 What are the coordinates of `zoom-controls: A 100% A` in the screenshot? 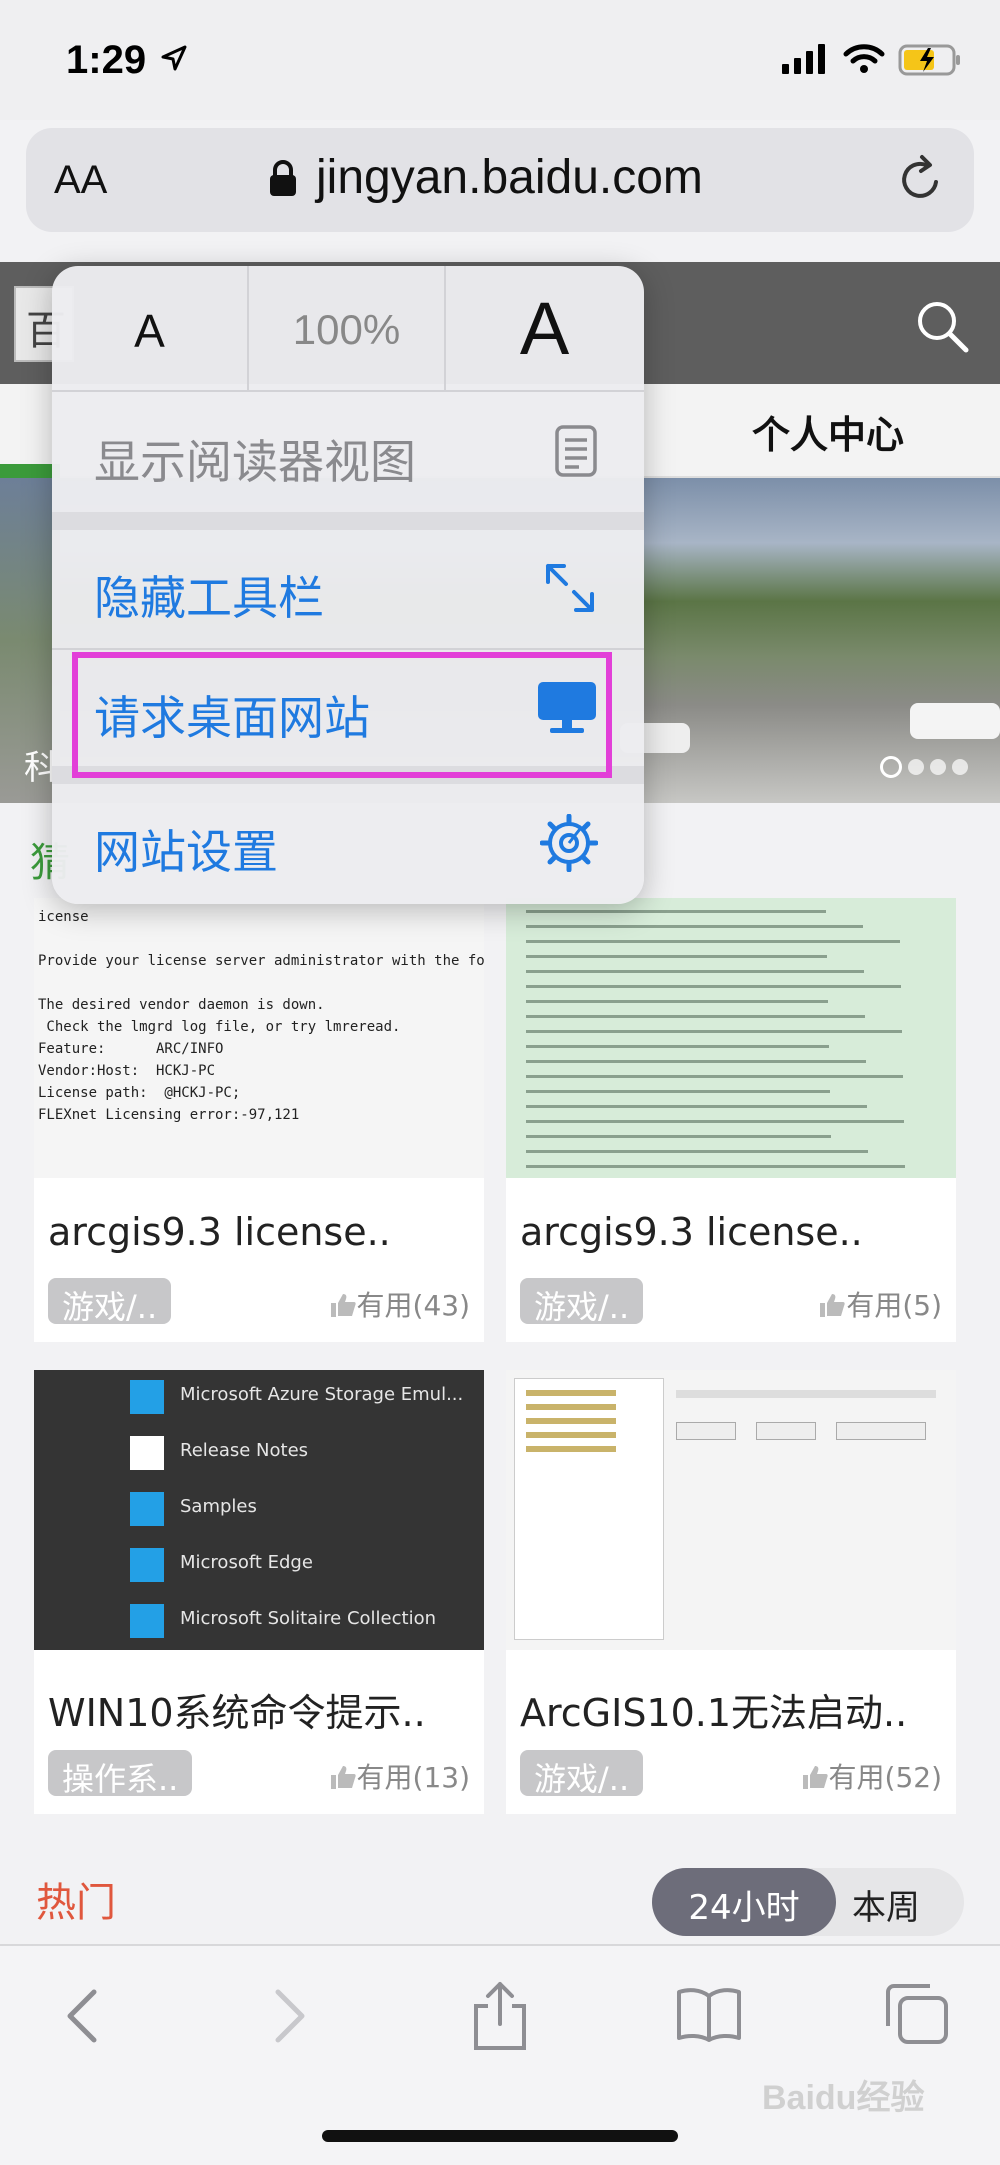 It's located at (348, 329).